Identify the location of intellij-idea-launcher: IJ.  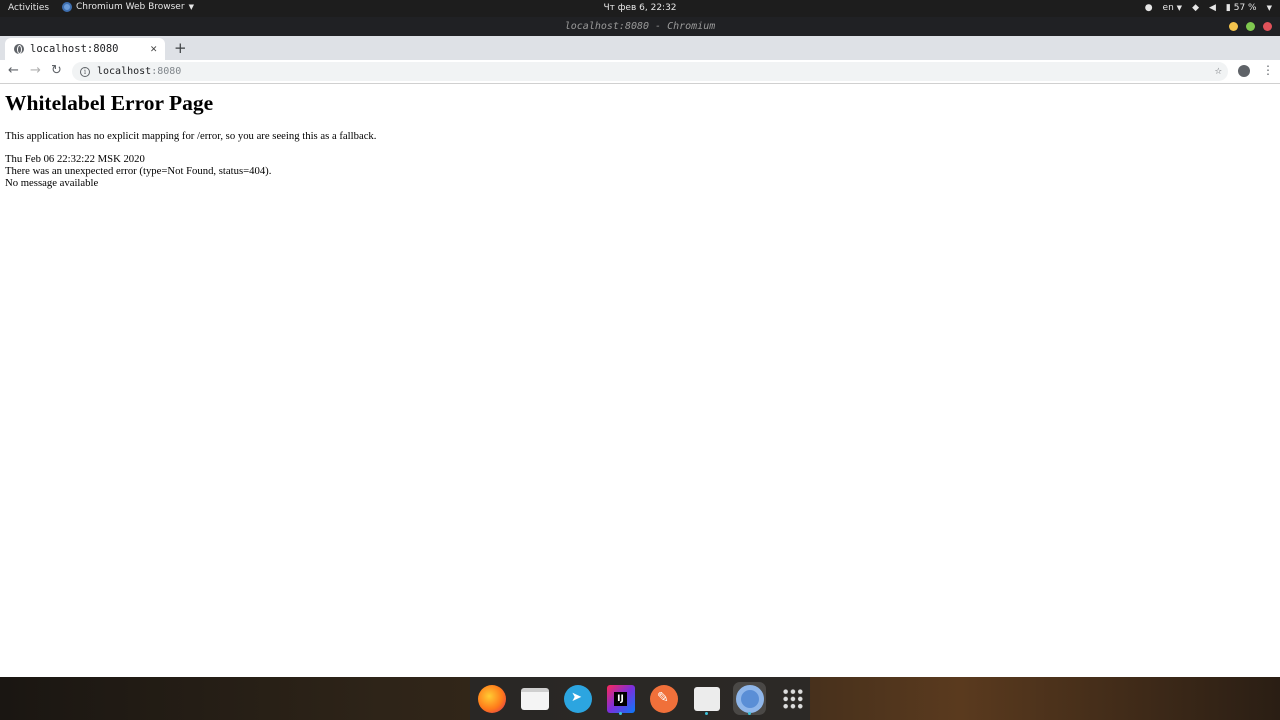
(620, 698).